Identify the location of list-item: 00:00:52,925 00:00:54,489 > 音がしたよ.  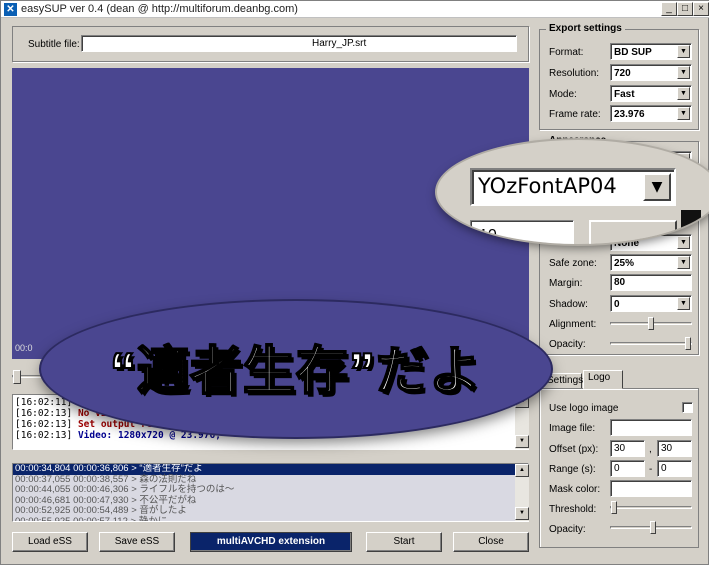
(270, 511).